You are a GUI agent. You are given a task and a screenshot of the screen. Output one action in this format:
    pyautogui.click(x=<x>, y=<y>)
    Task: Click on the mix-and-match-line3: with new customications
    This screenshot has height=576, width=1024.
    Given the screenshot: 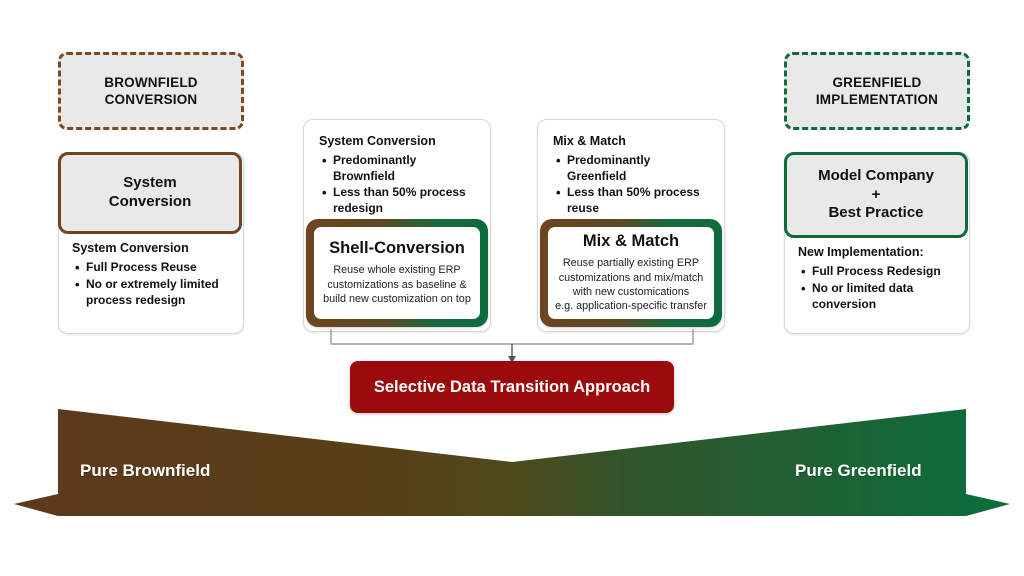 What is the action you would take?
    pyautogui.click(x=631, y=292)
    